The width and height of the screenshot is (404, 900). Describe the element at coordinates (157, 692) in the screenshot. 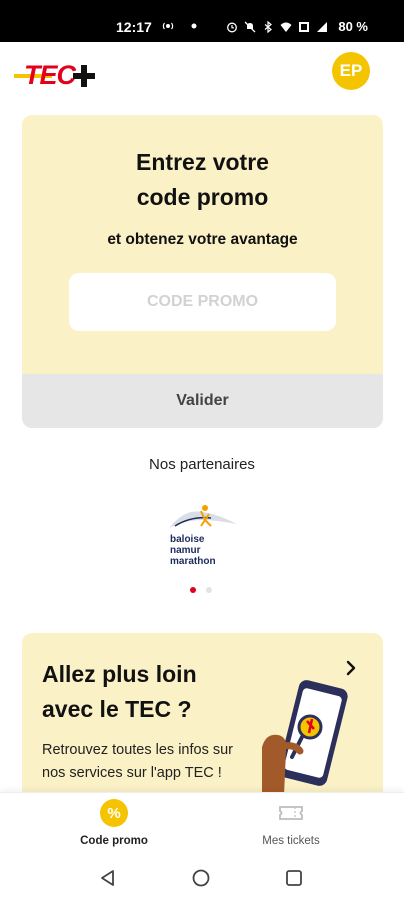

I see `more-title: Allez plus loin avec le TEC ?` at that location.